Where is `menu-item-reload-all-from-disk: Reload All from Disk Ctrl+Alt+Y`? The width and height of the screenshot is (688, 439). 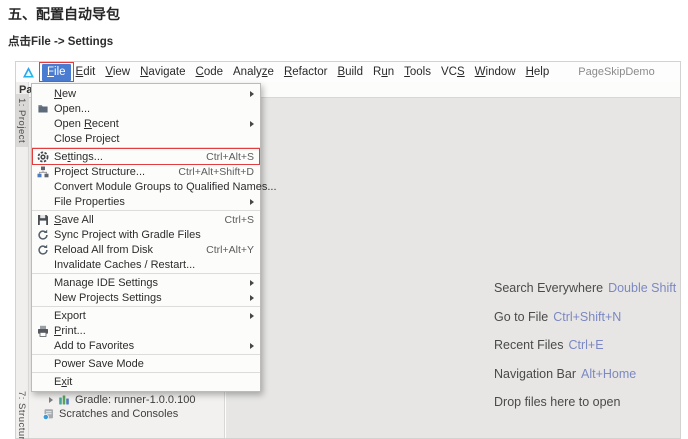
menu-item-reload-all-from-disk: Reload All from Disk Ctrl+Alt+Y is located at coordinates (146, 249).